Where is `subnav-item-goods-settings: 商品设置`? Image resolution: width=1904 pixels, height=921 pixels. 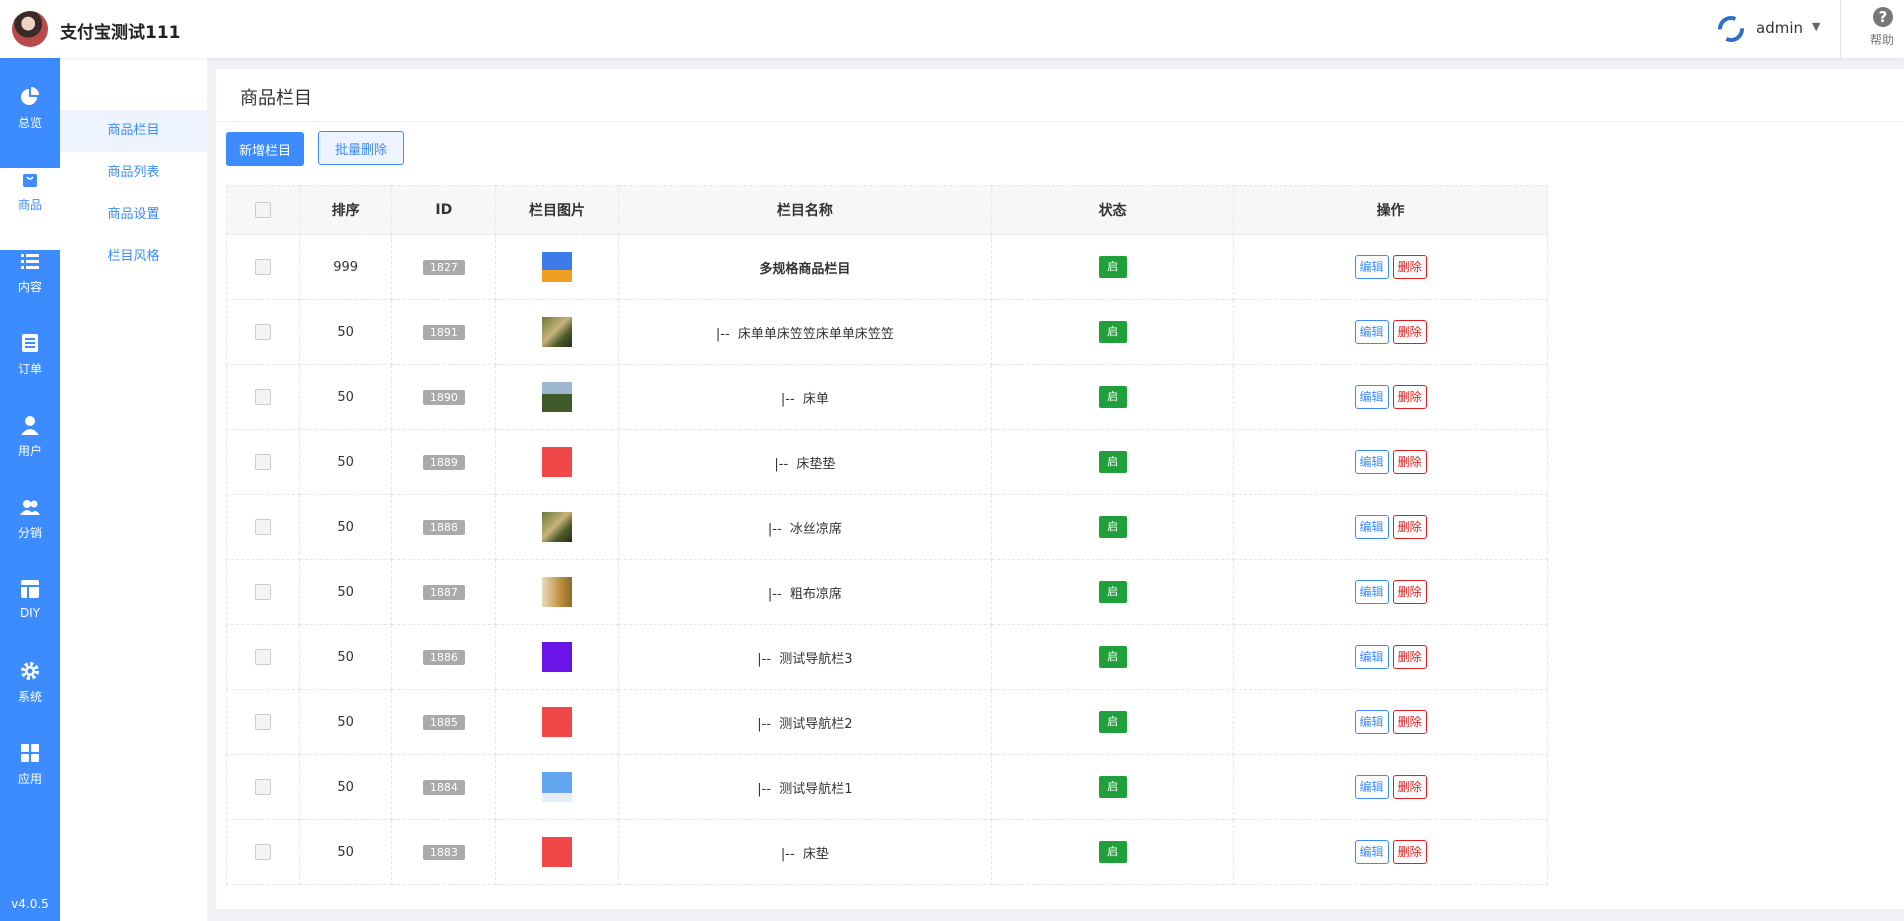 subnav-item-goods-settings: 商品设置 is located at coordinates (133, 215).